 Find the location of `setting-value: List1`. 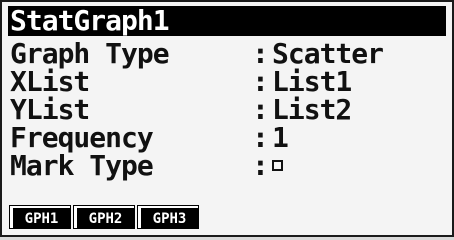

setting-value: List1 is located at coordinates (312, 81).